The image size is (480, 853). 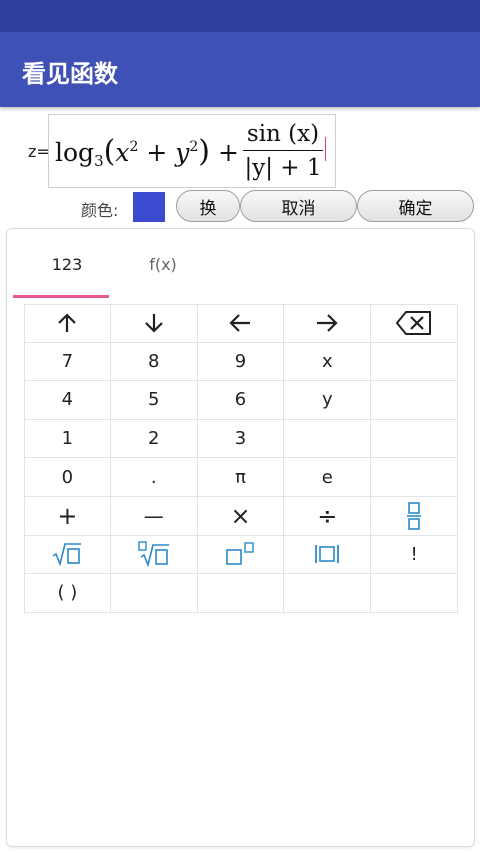 I want to click on key-arrow-left, so click(x=241, y=323).